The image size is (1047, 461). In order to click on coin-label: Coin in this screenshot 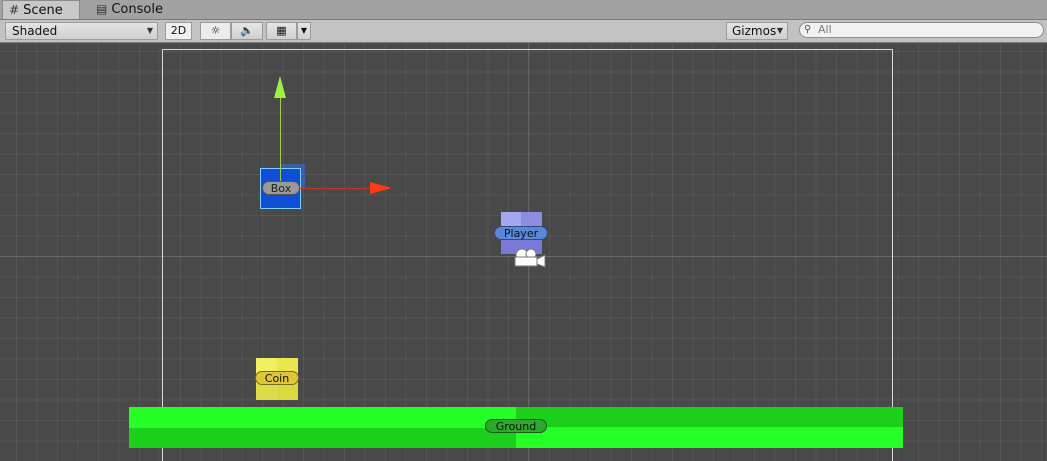, I will do `click(277, 378)`.